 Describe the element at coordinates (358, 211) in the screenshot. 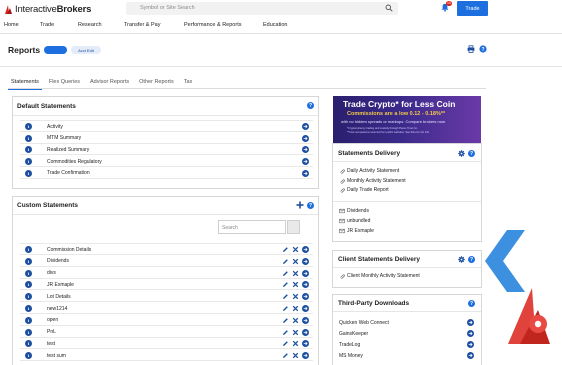

I see `delivery-item: Dividends` at that location.